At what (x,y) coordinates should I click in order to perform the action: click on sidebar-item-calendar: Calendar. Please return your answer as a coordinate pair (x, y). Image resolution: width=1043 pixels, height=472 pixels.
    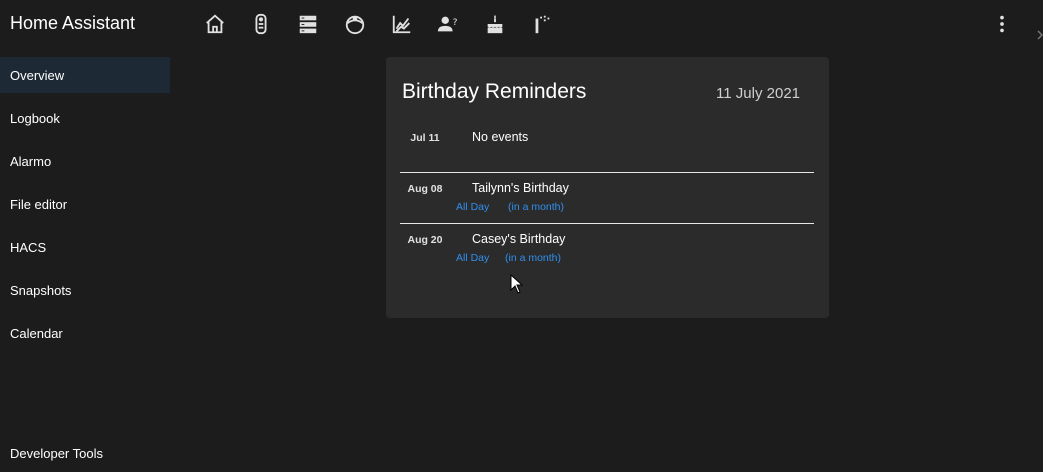
    Looking at the image, I should click on (85, 333).